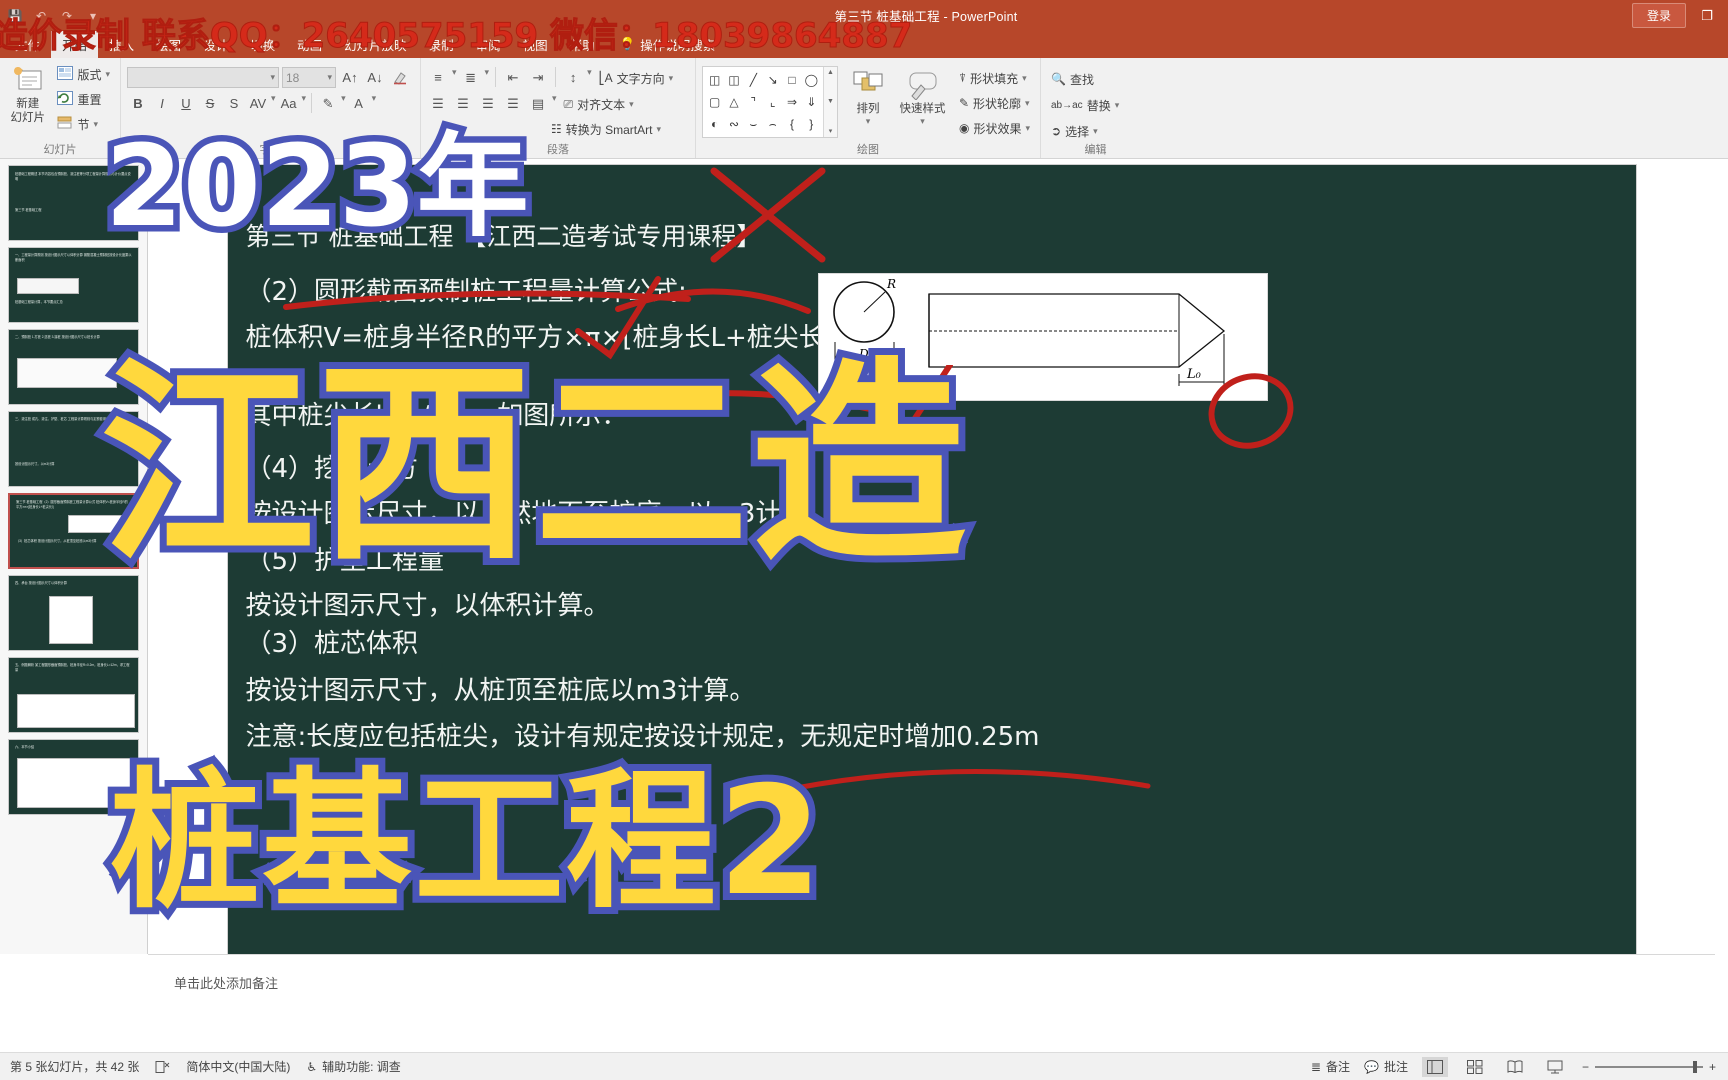 This screenshot has height=1080, width=1728. I want to click on spellcheck-icon, so click(162, 1067).